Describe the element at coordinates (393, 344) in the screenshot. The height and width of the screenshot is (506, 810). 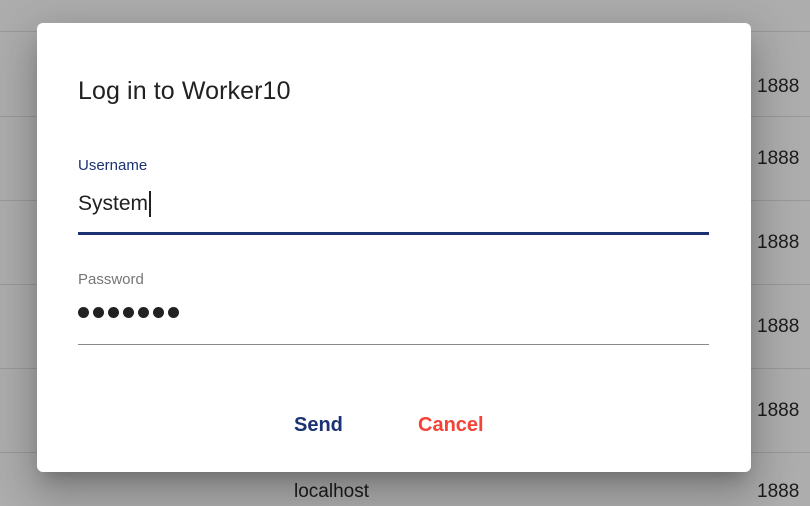
I see `password-underline` at that location.